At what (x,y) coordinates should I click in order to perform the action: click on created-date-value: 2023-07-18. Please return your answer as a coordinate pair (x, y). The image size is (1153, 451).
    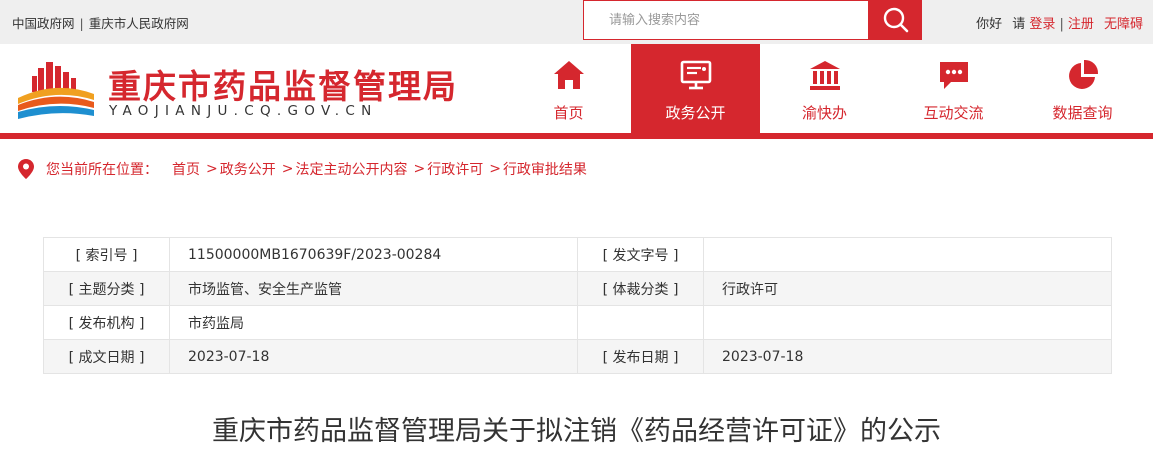
    Looking at the image, I should click on (373, 356).